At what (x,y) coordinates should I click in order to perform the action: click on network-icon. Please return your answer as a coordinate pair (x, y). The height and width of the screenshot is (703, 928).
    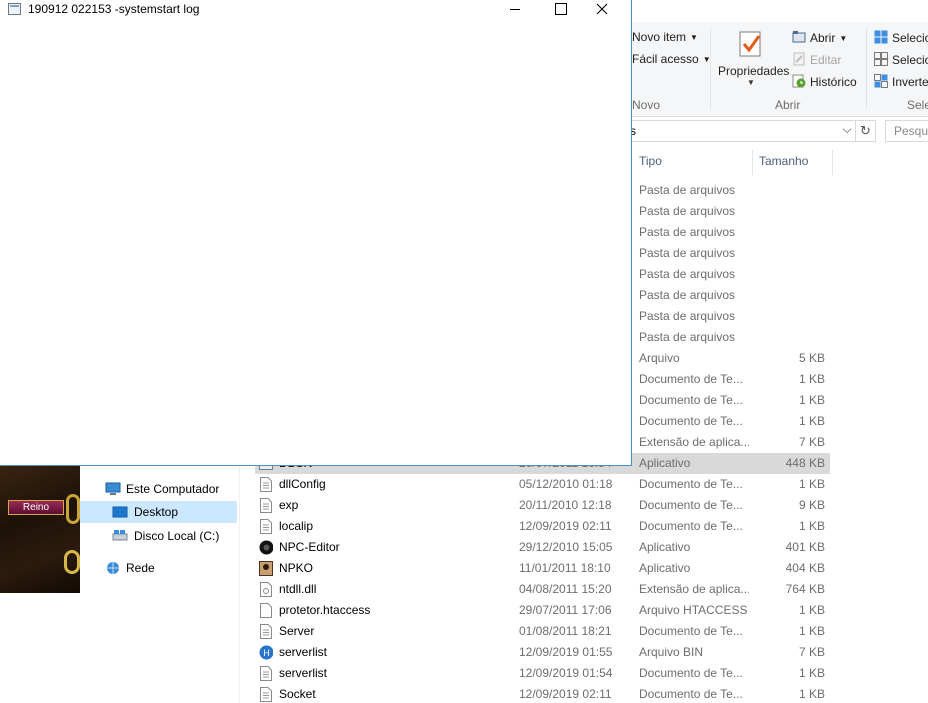
    Looking at the image, I should click on (113, 568).